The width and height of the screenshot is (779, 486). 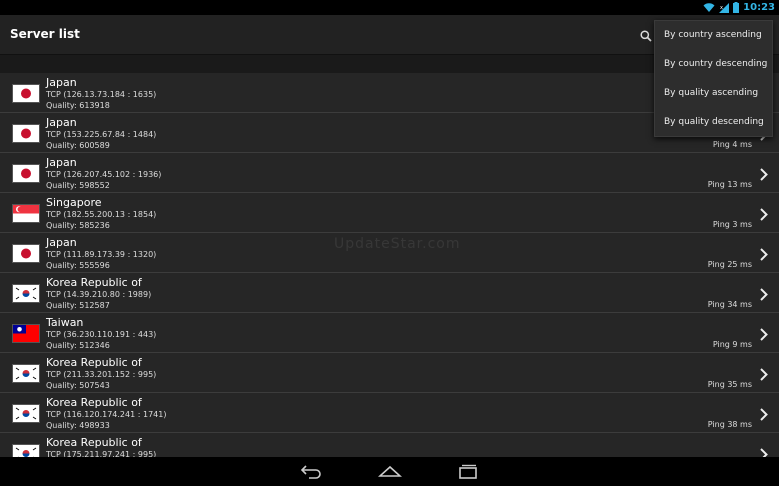 What do you see at coordinates (101, 334) in the screenshot?
I see `server-protocol: TCP (36.230.110.191 : 443)` at bounding box center [101, 334].